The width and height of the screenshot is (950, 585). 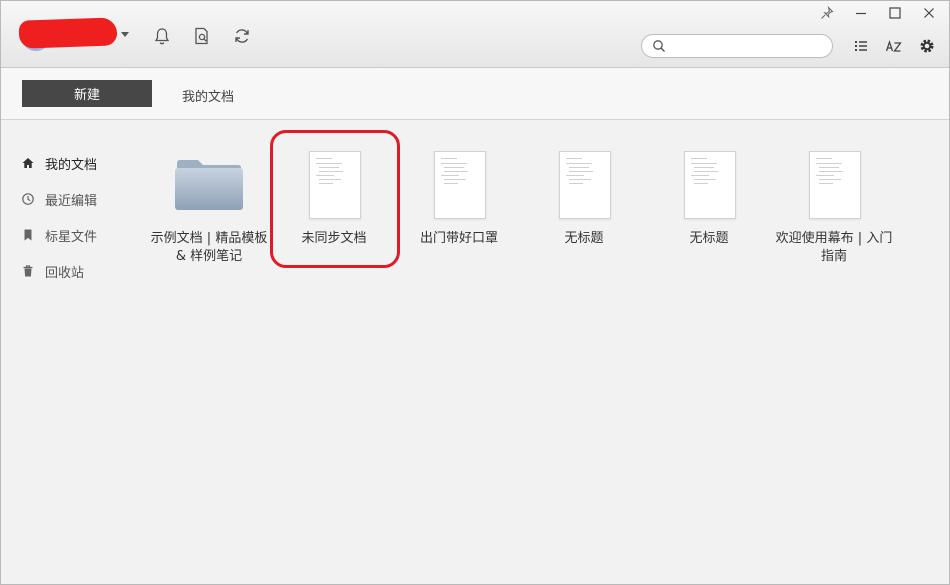 What do you see at coordinates (65, 273) in the screenshot?
I see `sidebar-item-label: 回收站` at bounding box center [65, 273].